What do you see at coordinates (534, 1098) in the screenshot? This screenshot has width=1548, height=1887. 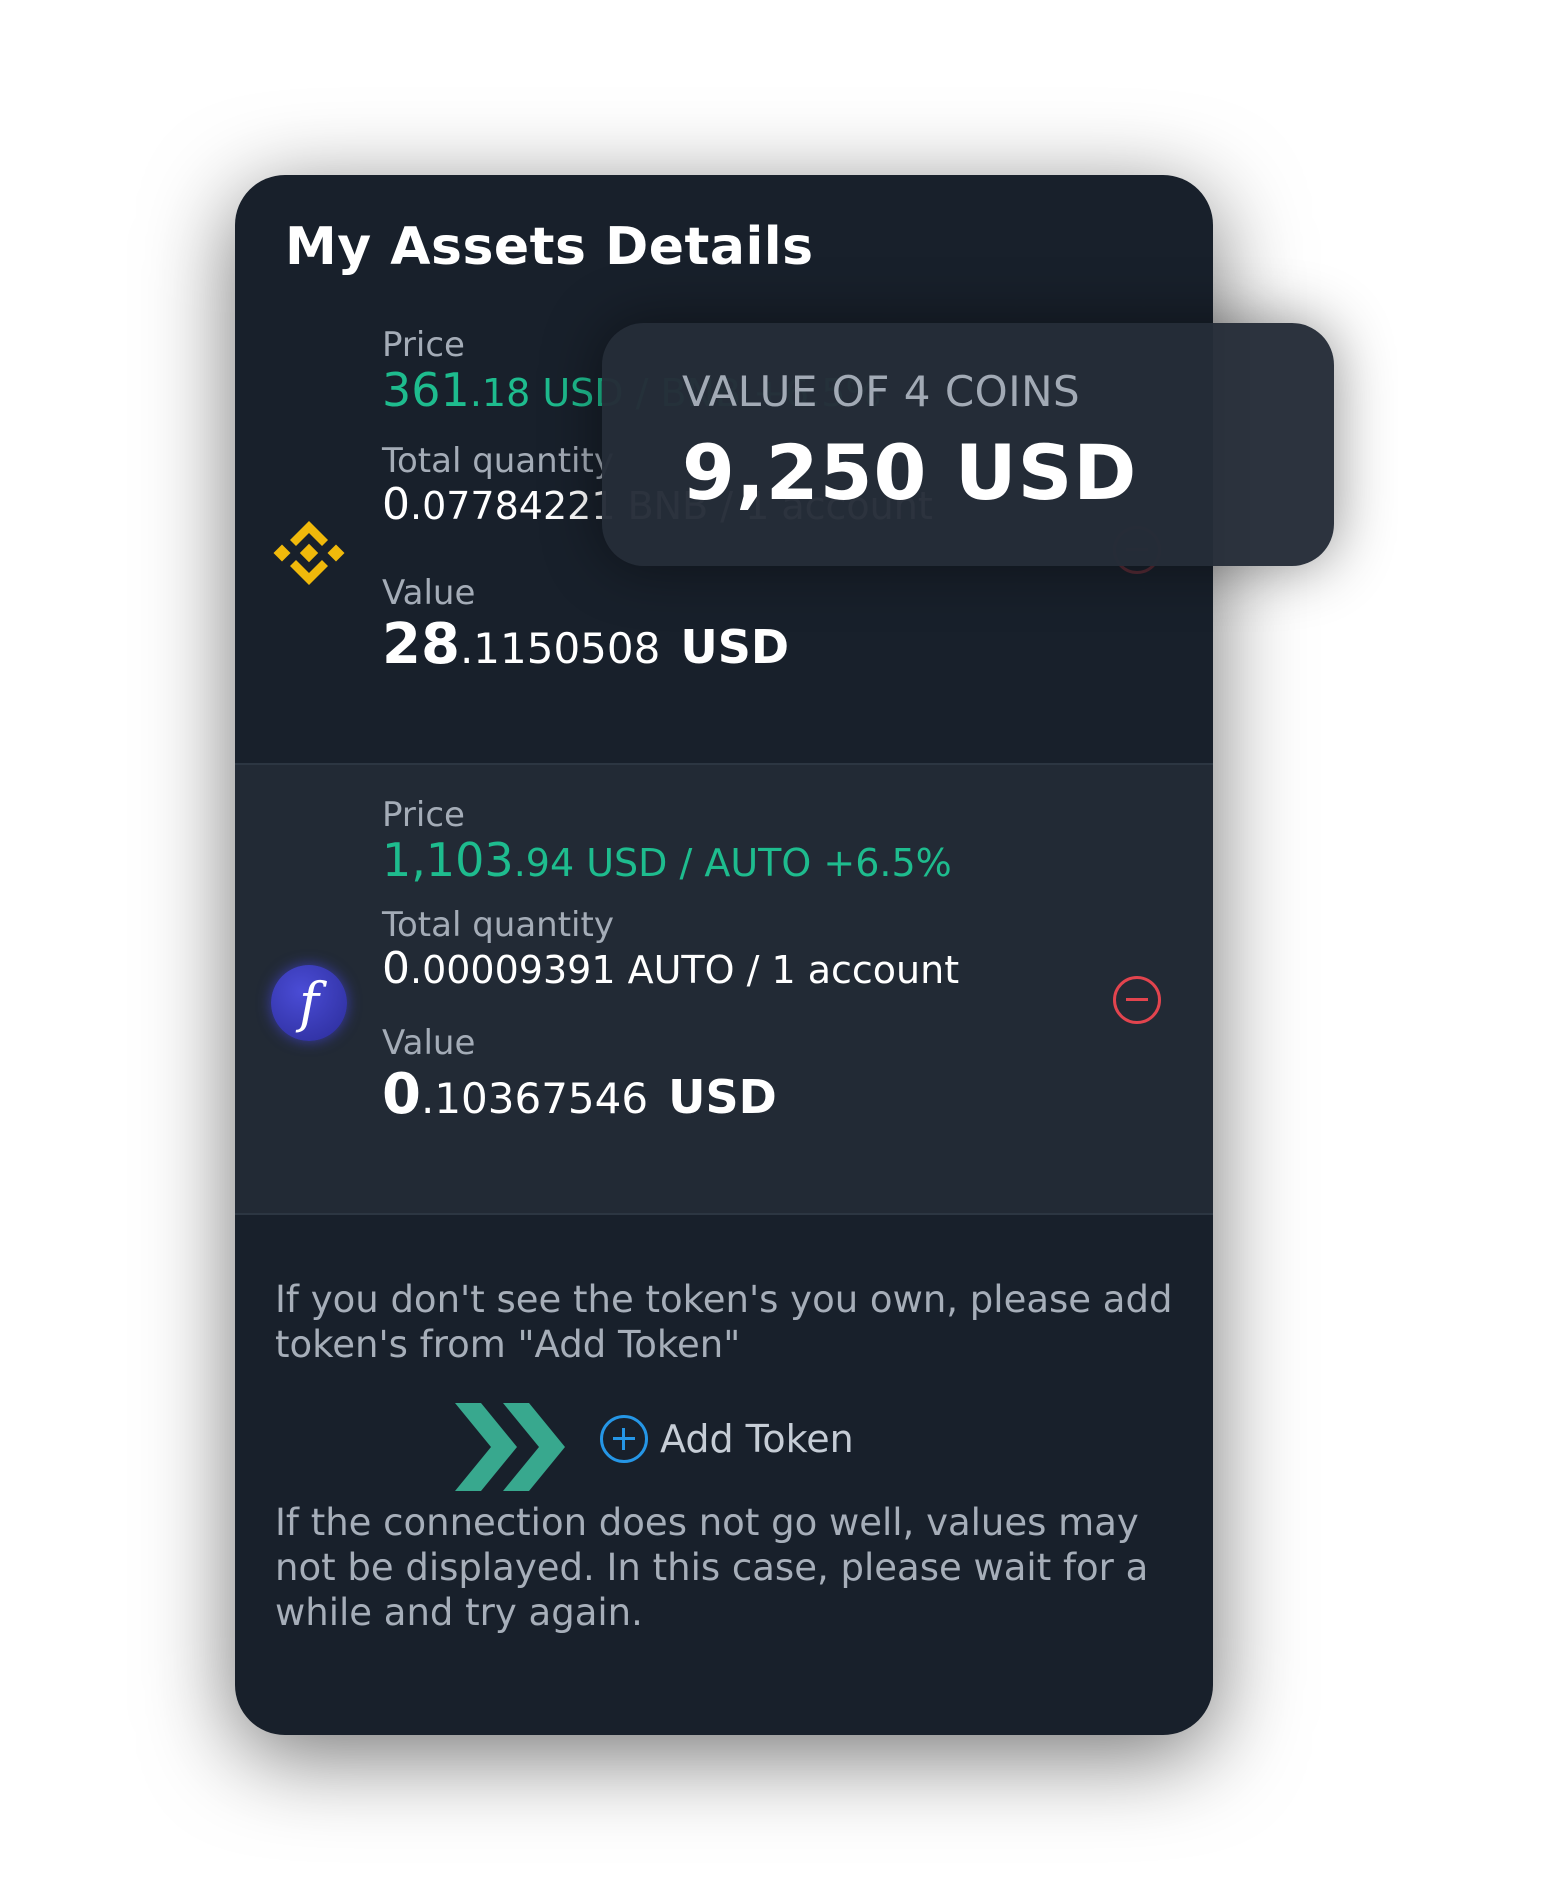 I see `value-decimal: .10367546` at bounding box center [534, 1098].